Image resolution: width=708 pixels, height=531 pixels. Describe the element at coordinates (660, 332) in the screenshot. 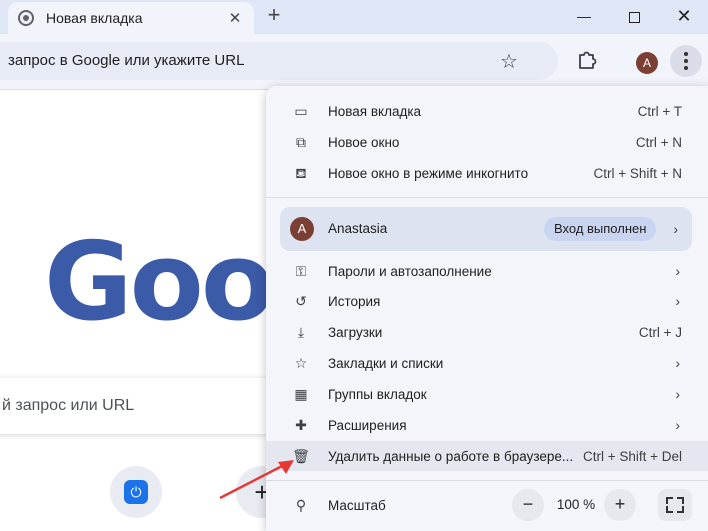

I see `menu-item-shortcut: Ctrl + J` at that location.